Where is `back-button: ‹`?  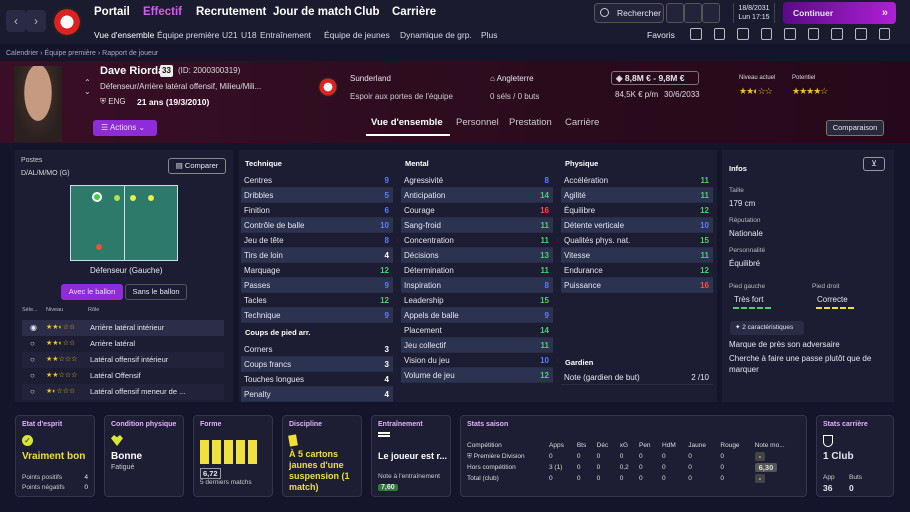
back-button: ‹ is located at coordinates (16, 21).